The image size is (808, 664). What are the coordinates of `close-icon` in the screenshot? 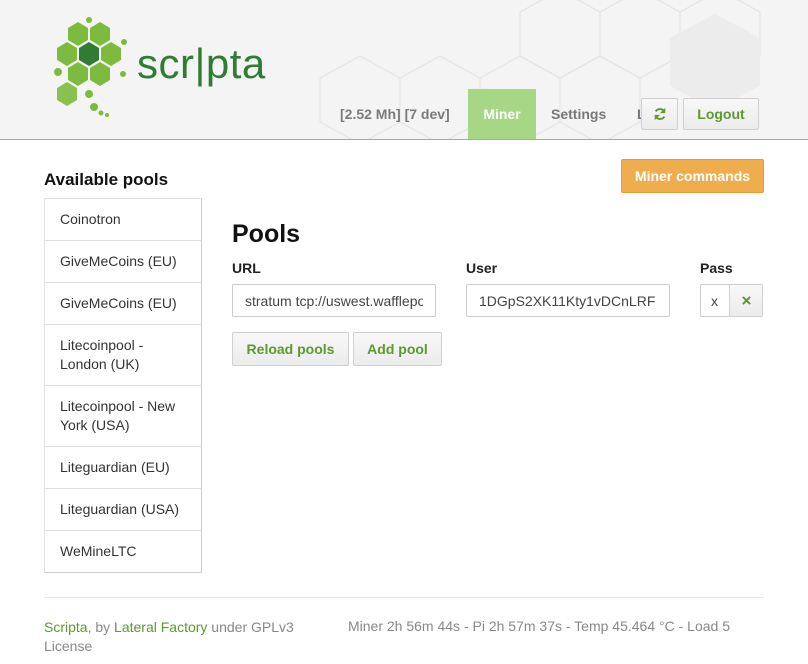 It's located at (746, 300).